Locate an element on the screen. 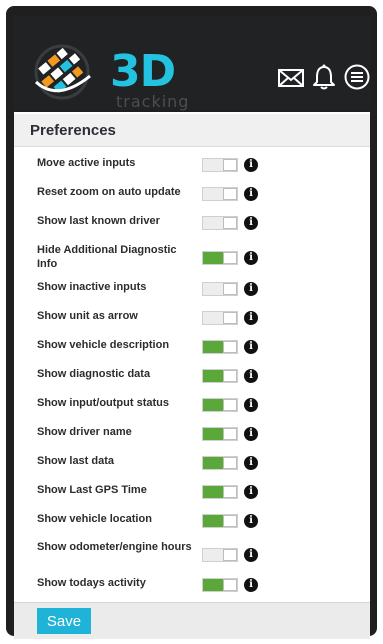 The image size is (383, 644). preference-row: Show inactive inputs i is located at coordinates (192, 288).